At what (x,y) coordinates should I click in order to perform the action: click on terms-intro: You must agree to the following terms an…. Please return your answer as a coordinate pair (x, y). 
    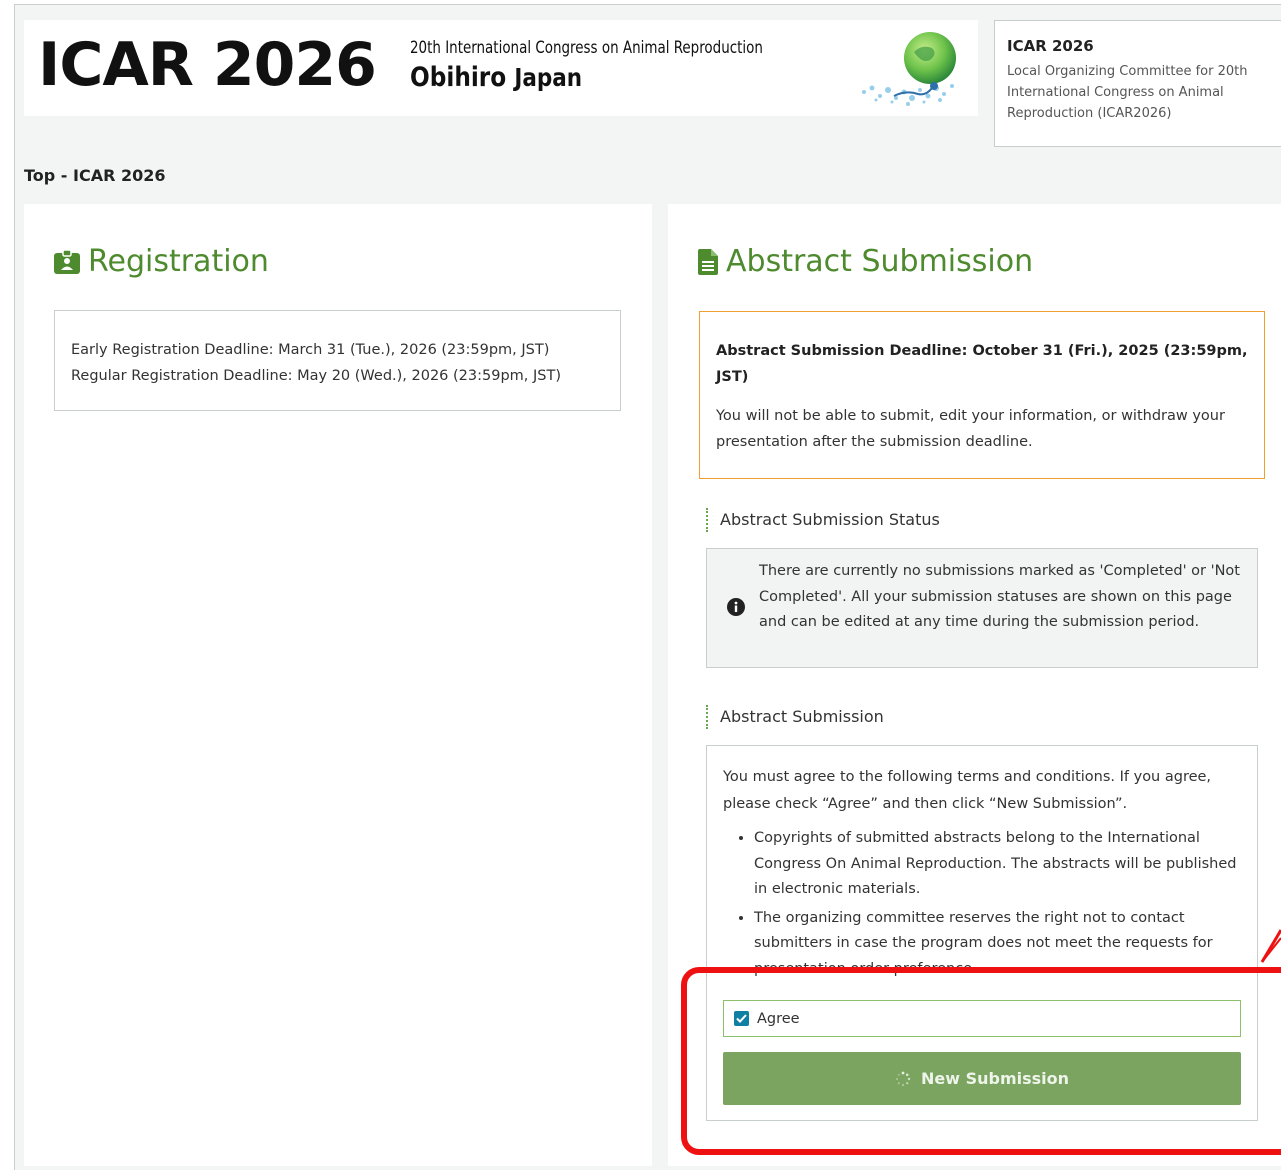
    Looking at the image, I should click on (967, 790).